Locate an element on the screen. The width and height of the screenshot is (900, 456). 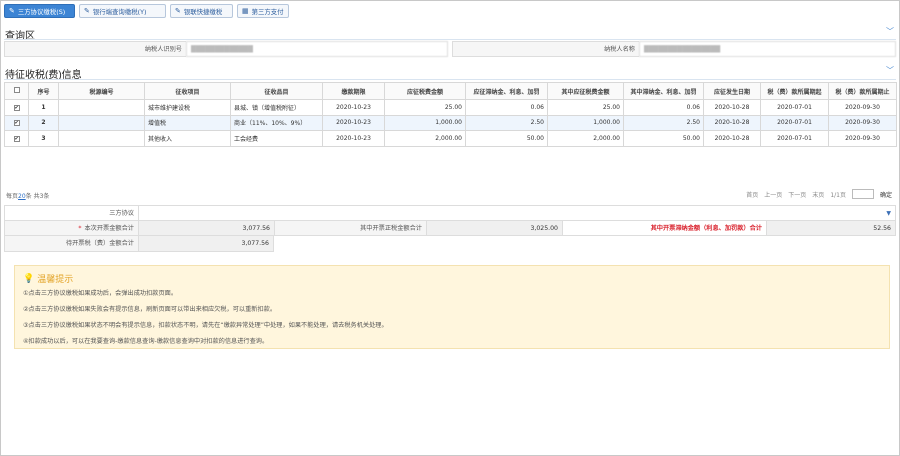
tip-line: ①点击三方协议缴税如果成功后，会弹出成功扣款页面。 is located at coordinates (100, 293).